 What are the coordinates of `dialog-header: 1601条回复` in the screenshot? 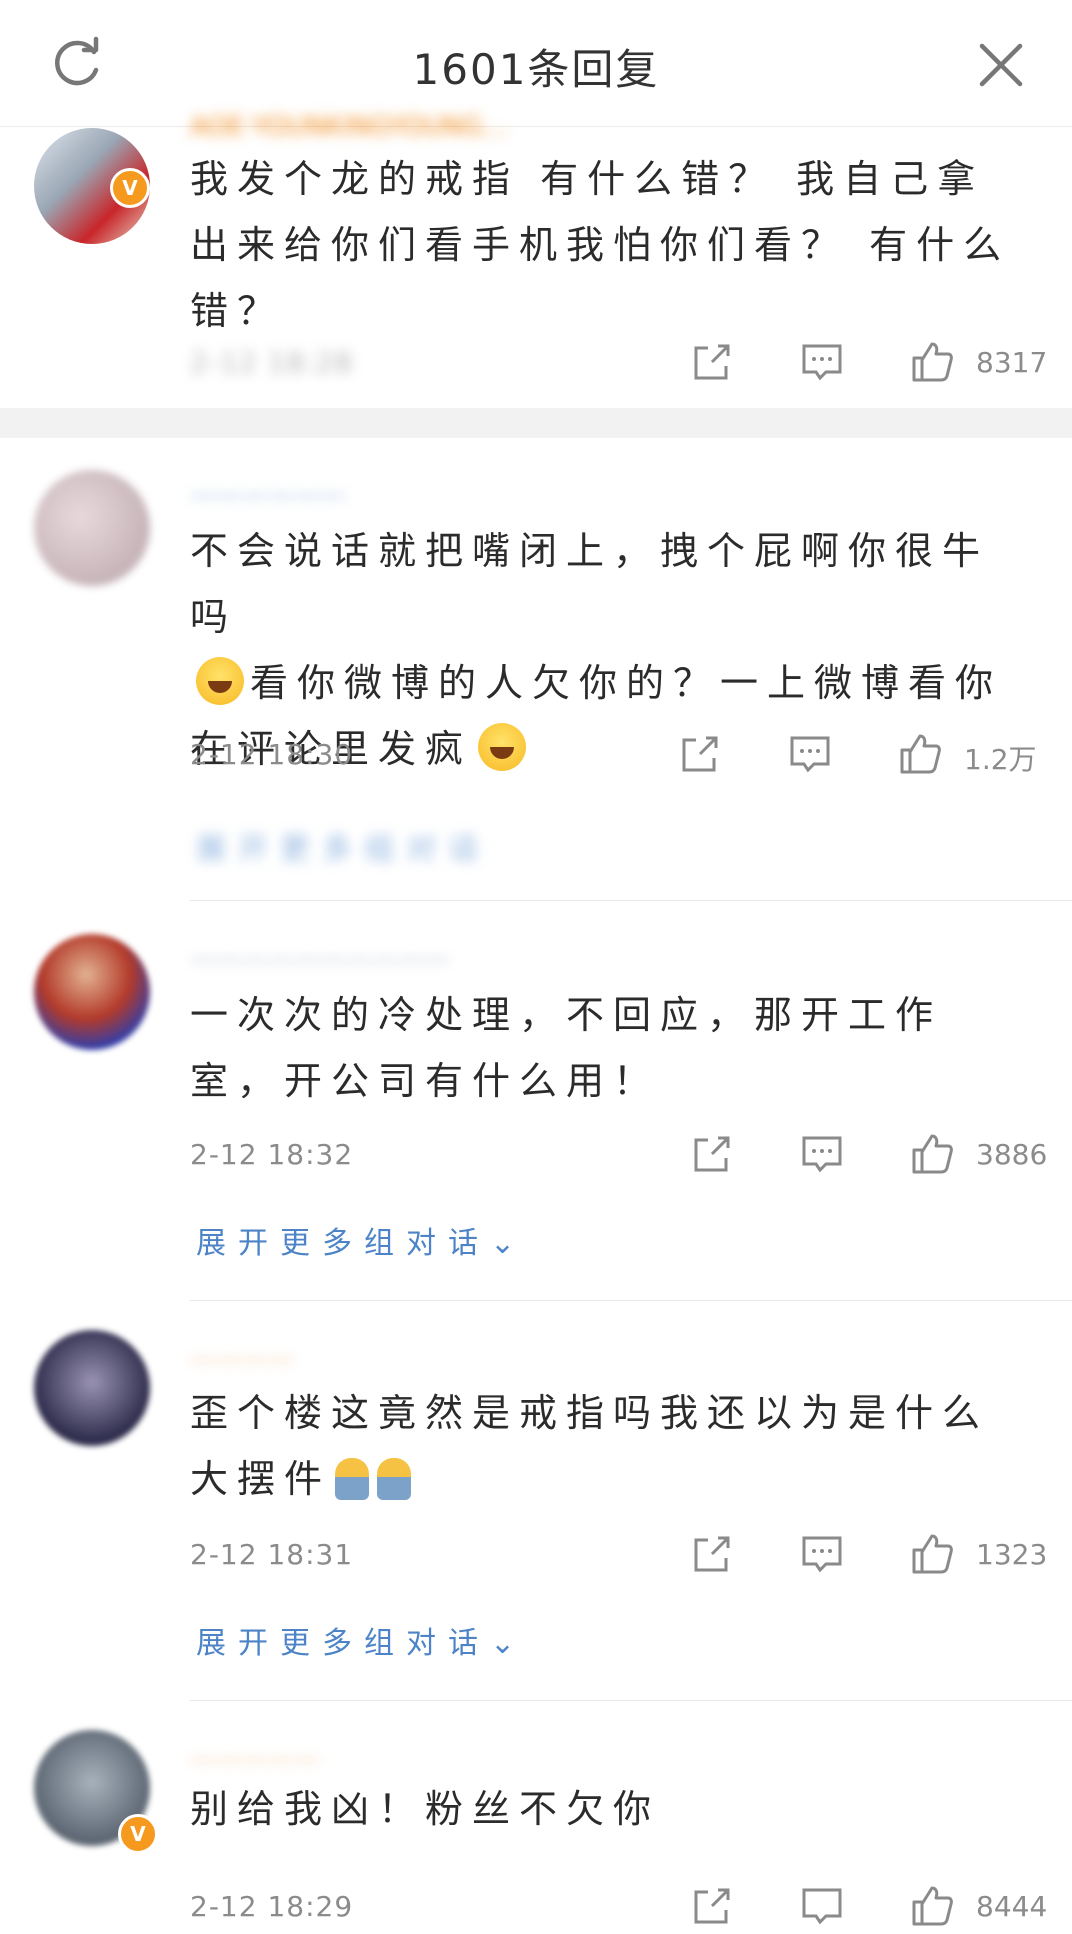 It's located at (536, 63).